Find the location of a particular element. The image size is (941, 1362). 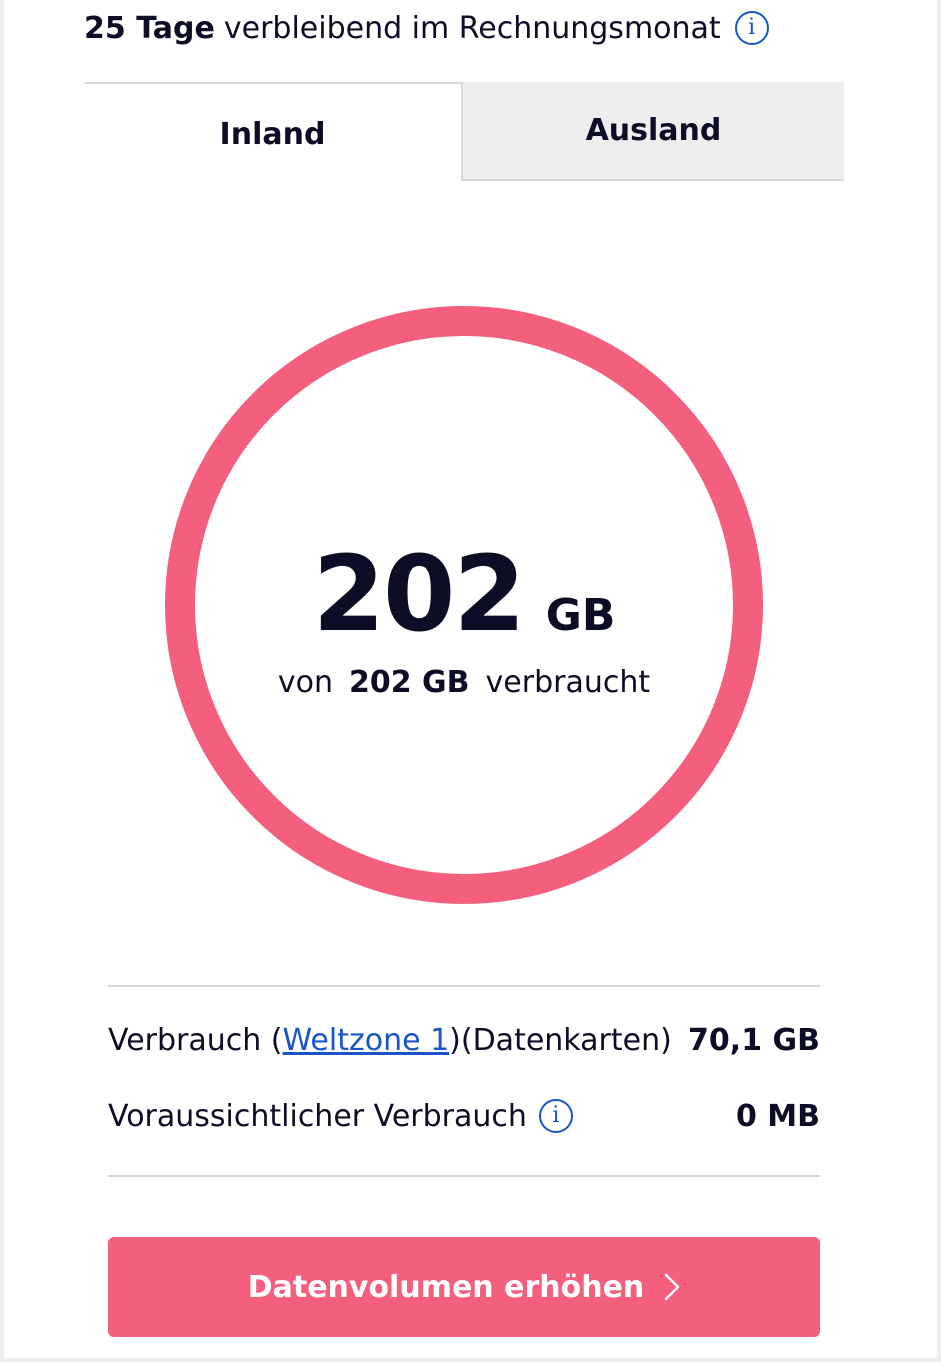

usage-detail-value: 70,1 GB is located at coordinates (754, 1040).